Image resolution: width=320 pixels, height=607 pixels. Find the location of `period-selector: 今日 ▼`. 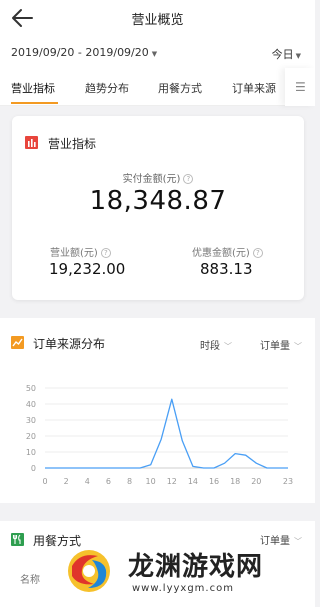

period-selector: 今日 ▼ is located at coordinates (286, 54).